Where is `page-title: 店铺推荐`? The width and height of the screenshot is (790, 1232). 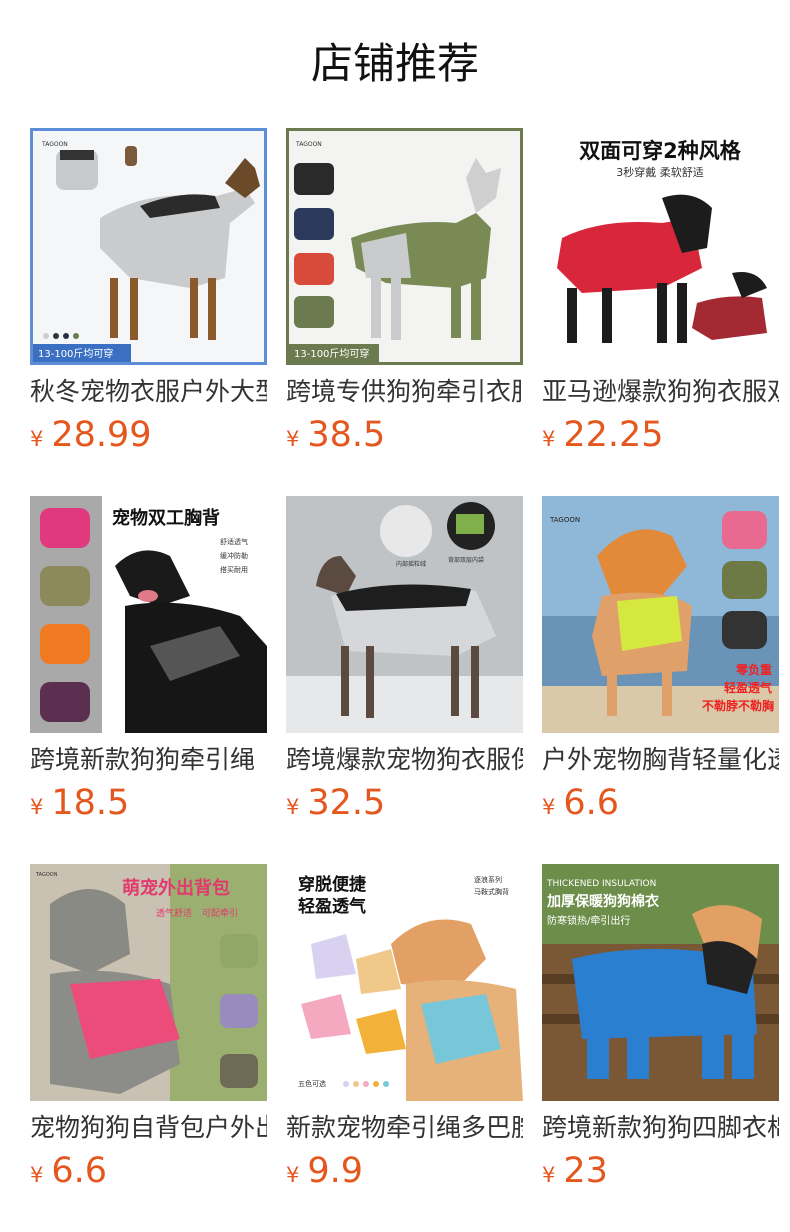
page-title: 店铺推荐 is located at coordinates (394, 63).